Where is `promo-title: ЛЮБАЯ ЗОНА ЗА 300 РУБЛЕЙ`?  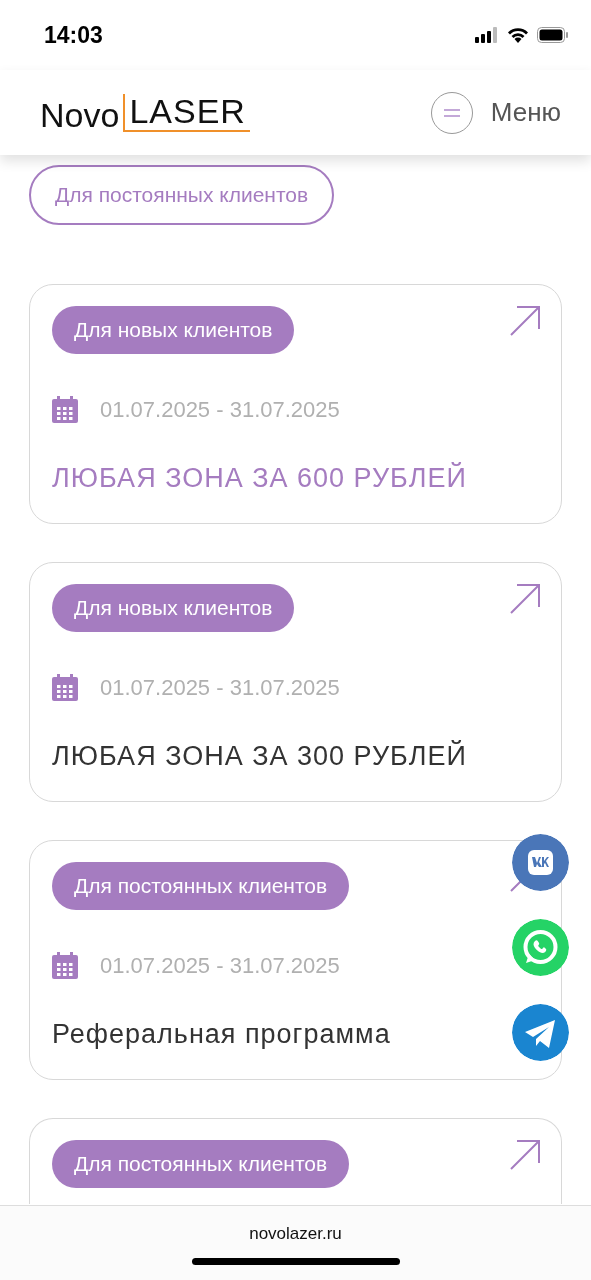
promo-title: ЛЮБАЯ ЗОНА ЗА 300 РУБЛЕЙ is located at coordinates (260, 756).